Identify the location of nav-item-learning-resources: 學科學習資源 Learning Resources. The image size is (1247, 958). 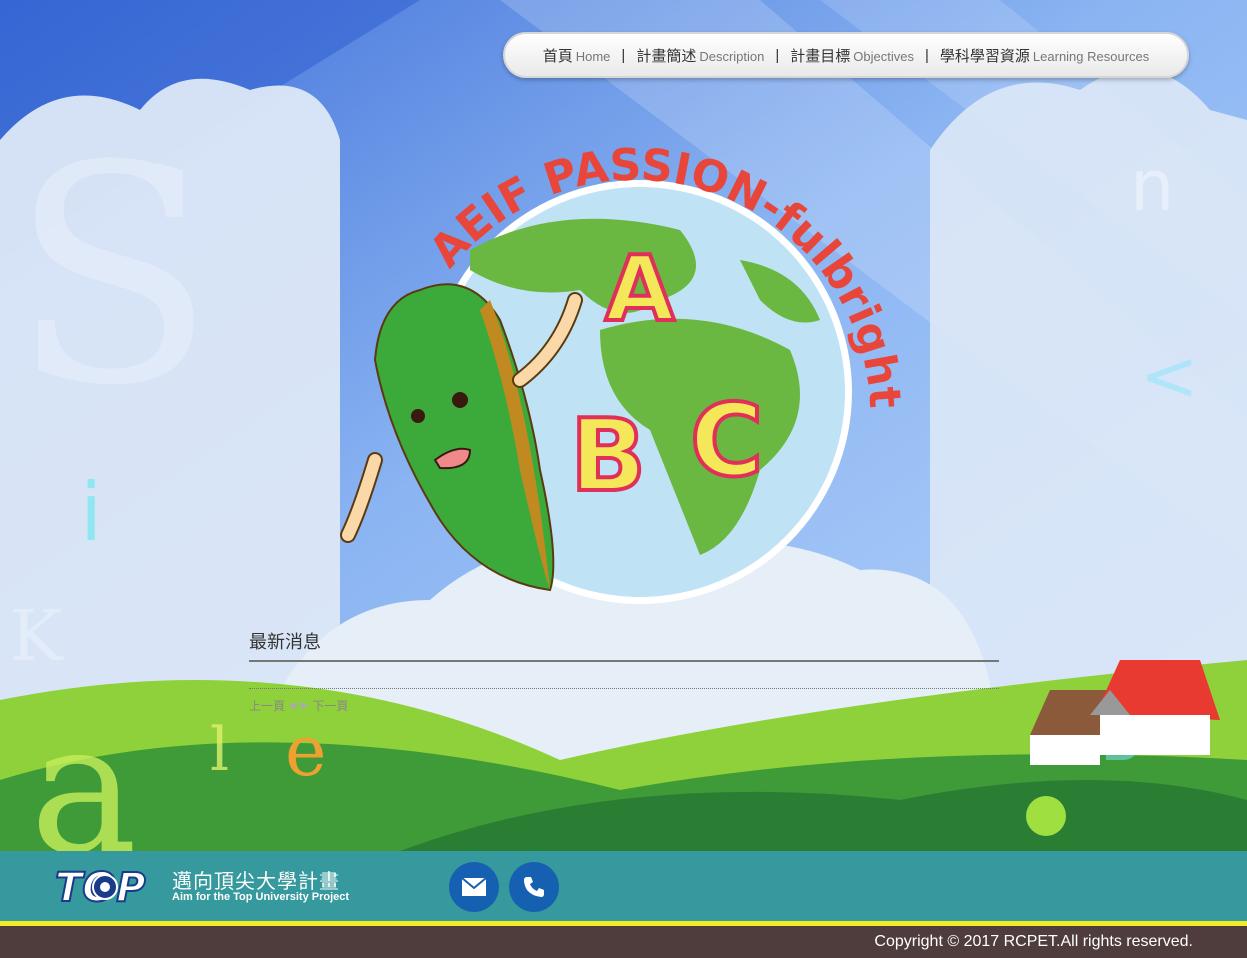
(1044, 55).